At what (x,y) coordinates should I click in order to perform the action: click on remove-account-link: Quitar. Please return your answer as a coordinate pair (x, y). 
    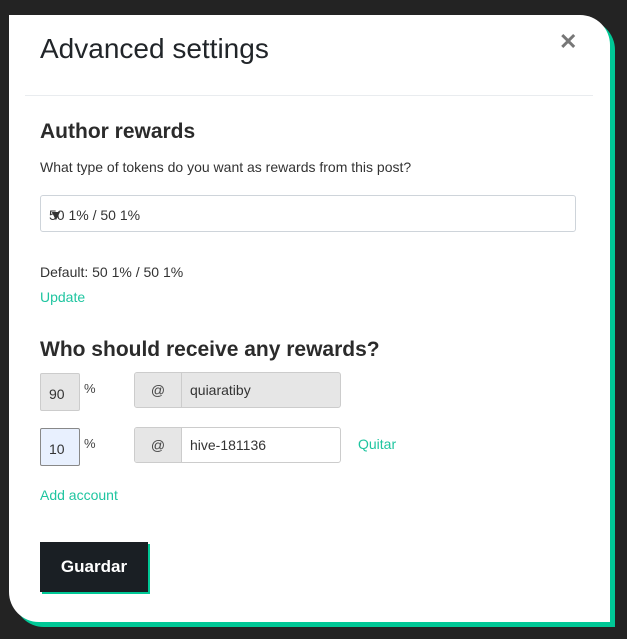
    Looking at the image, I should click on (377, 444).